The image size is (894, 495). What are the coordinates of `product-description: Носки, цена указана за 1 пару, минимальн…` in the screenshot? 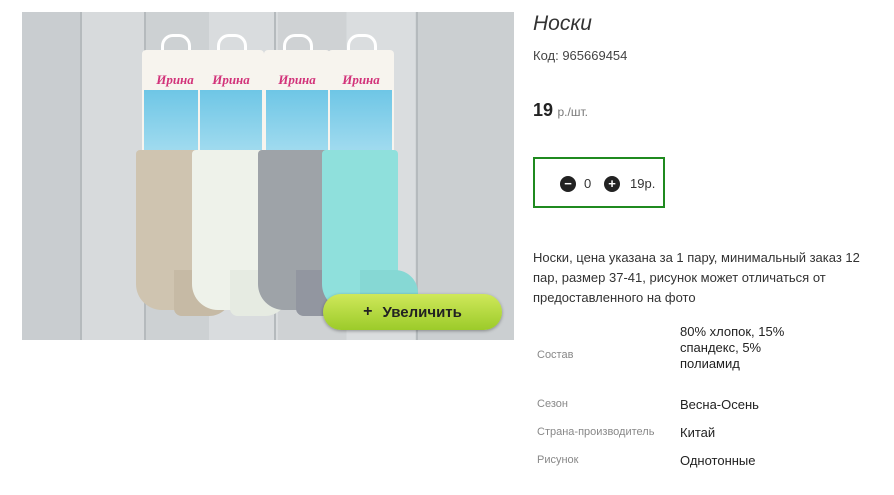 It's located at (696, 277).